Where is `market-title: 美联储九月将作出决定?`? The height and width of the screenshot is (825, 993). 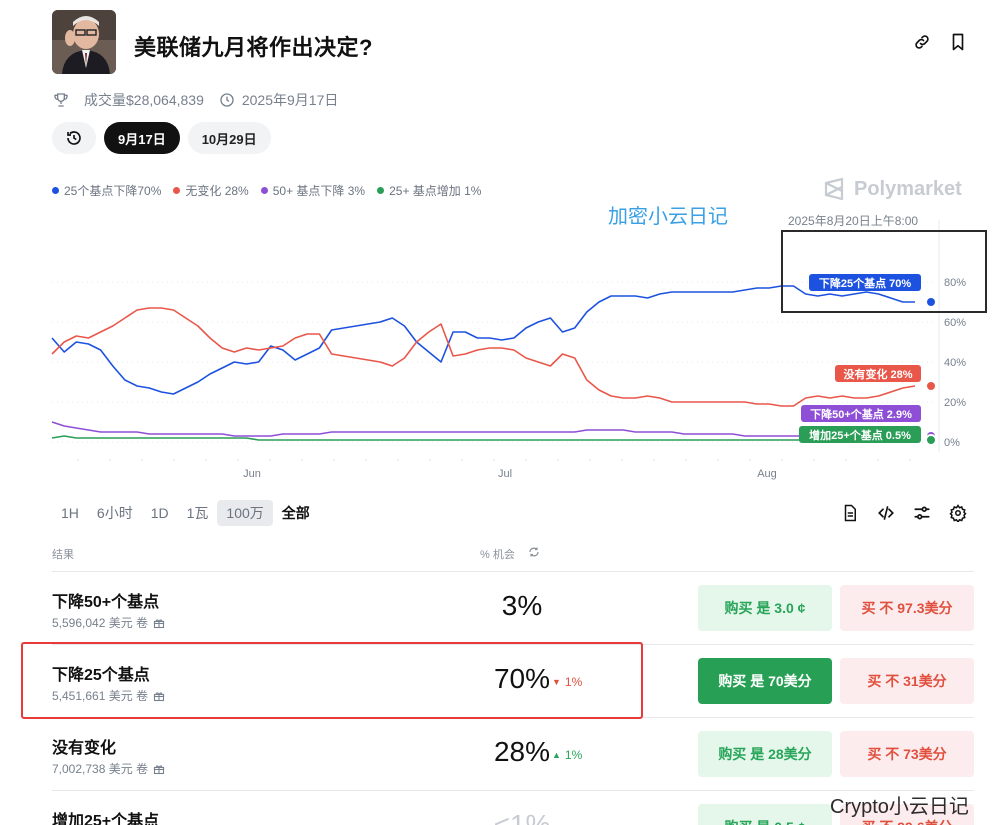
market-title: 美联储九月将作出决定? is located at coordinates (253, 47).